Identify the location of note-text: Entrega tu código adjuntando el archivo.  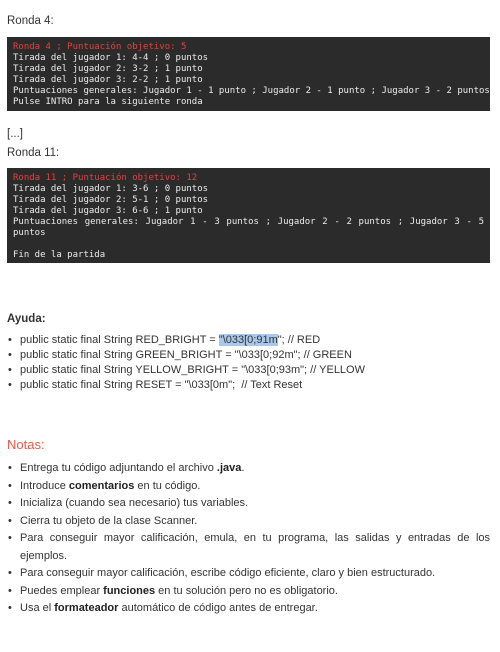
(118, 468).